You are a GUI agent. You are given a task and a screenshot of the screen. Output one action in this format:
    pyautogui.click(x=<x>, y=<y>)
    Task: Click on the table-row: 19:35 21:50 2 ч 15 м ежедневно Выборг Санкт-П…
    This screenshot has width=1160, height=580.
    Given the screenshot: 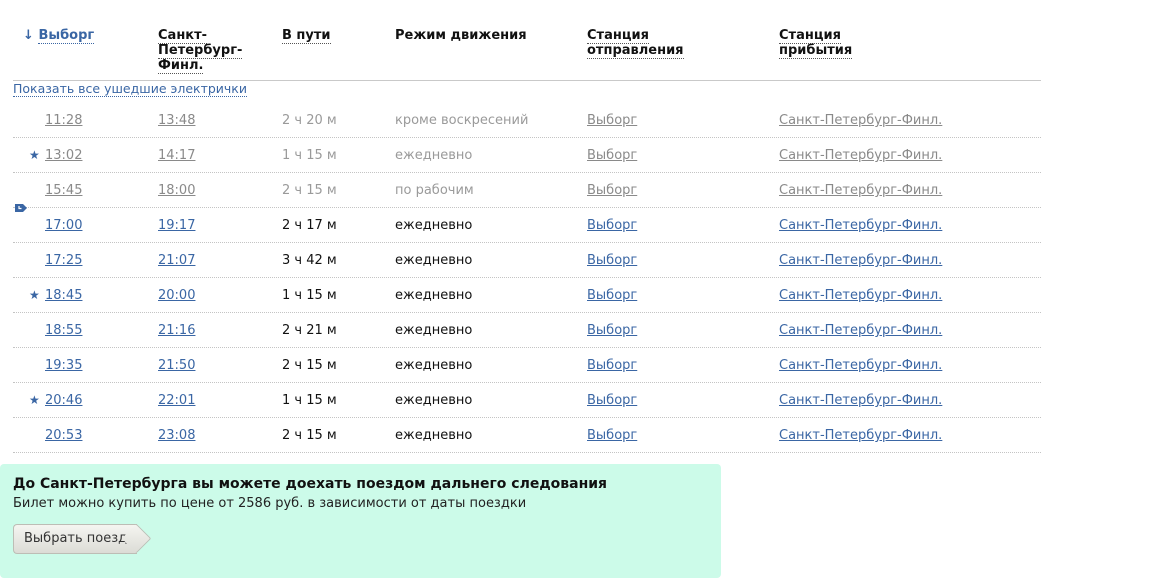 What is the action you would take?
    pyautogui.click(x=527, y=365)
    